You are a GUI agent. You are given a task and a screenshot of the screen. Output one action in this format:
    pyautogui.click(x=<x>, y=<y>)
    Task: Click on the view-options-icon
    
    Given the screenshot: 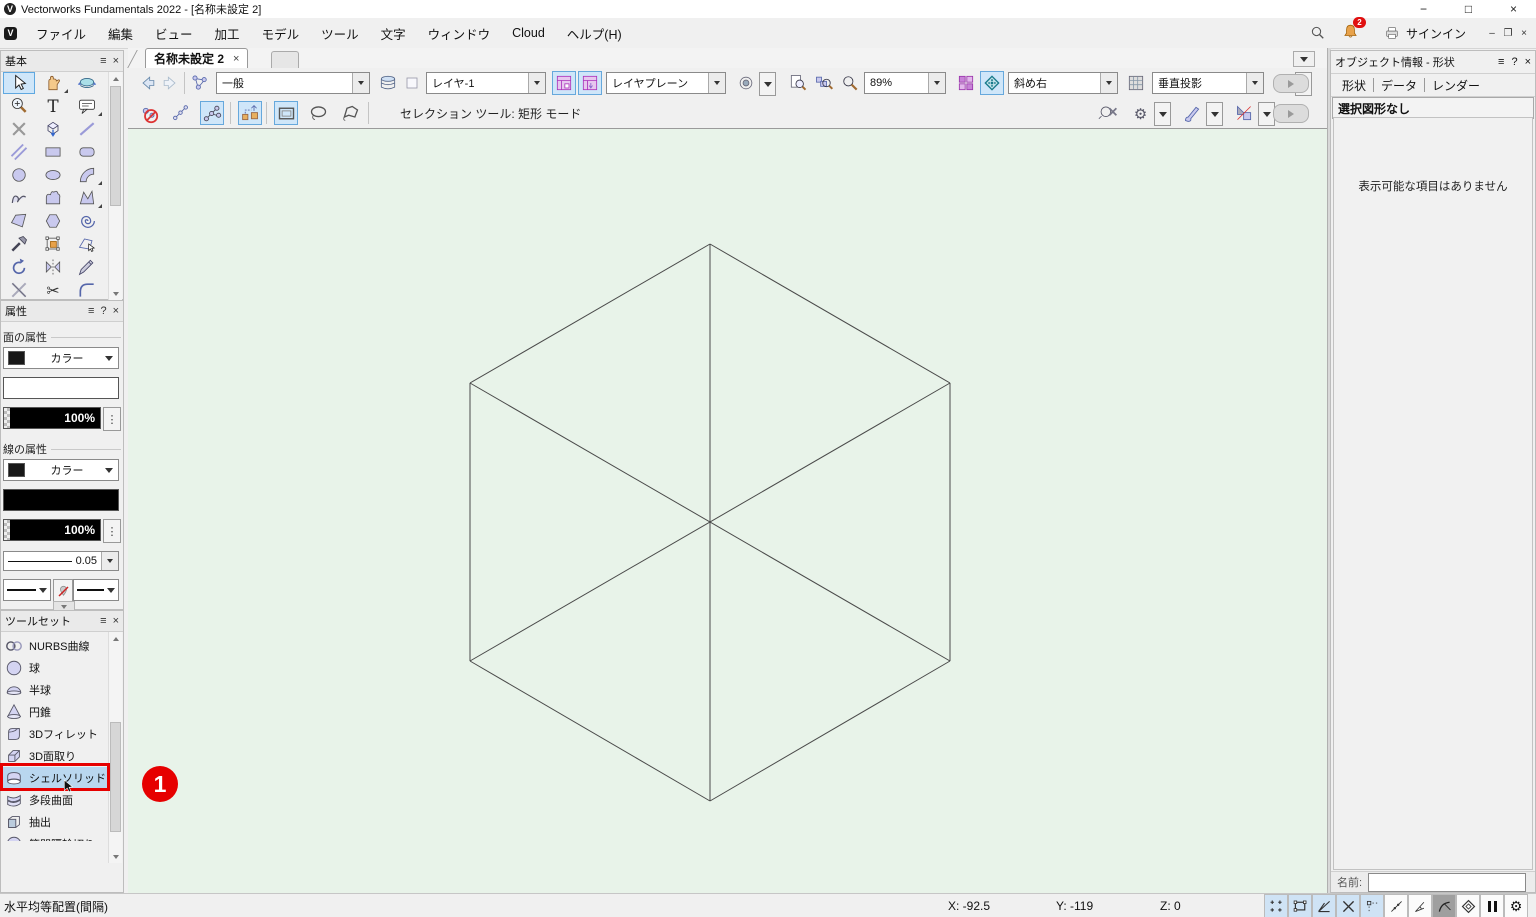 What is the action you would take?
    pyautogui.click(x=746, y=83)
    